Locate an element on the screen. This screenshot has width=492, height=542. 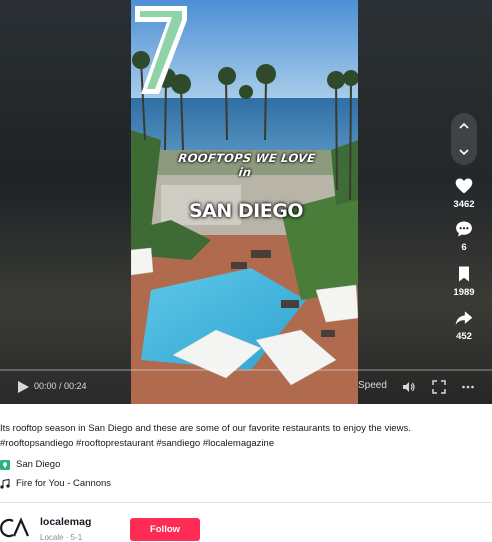
chevron-up-icon is located at coordinates (464, 125).